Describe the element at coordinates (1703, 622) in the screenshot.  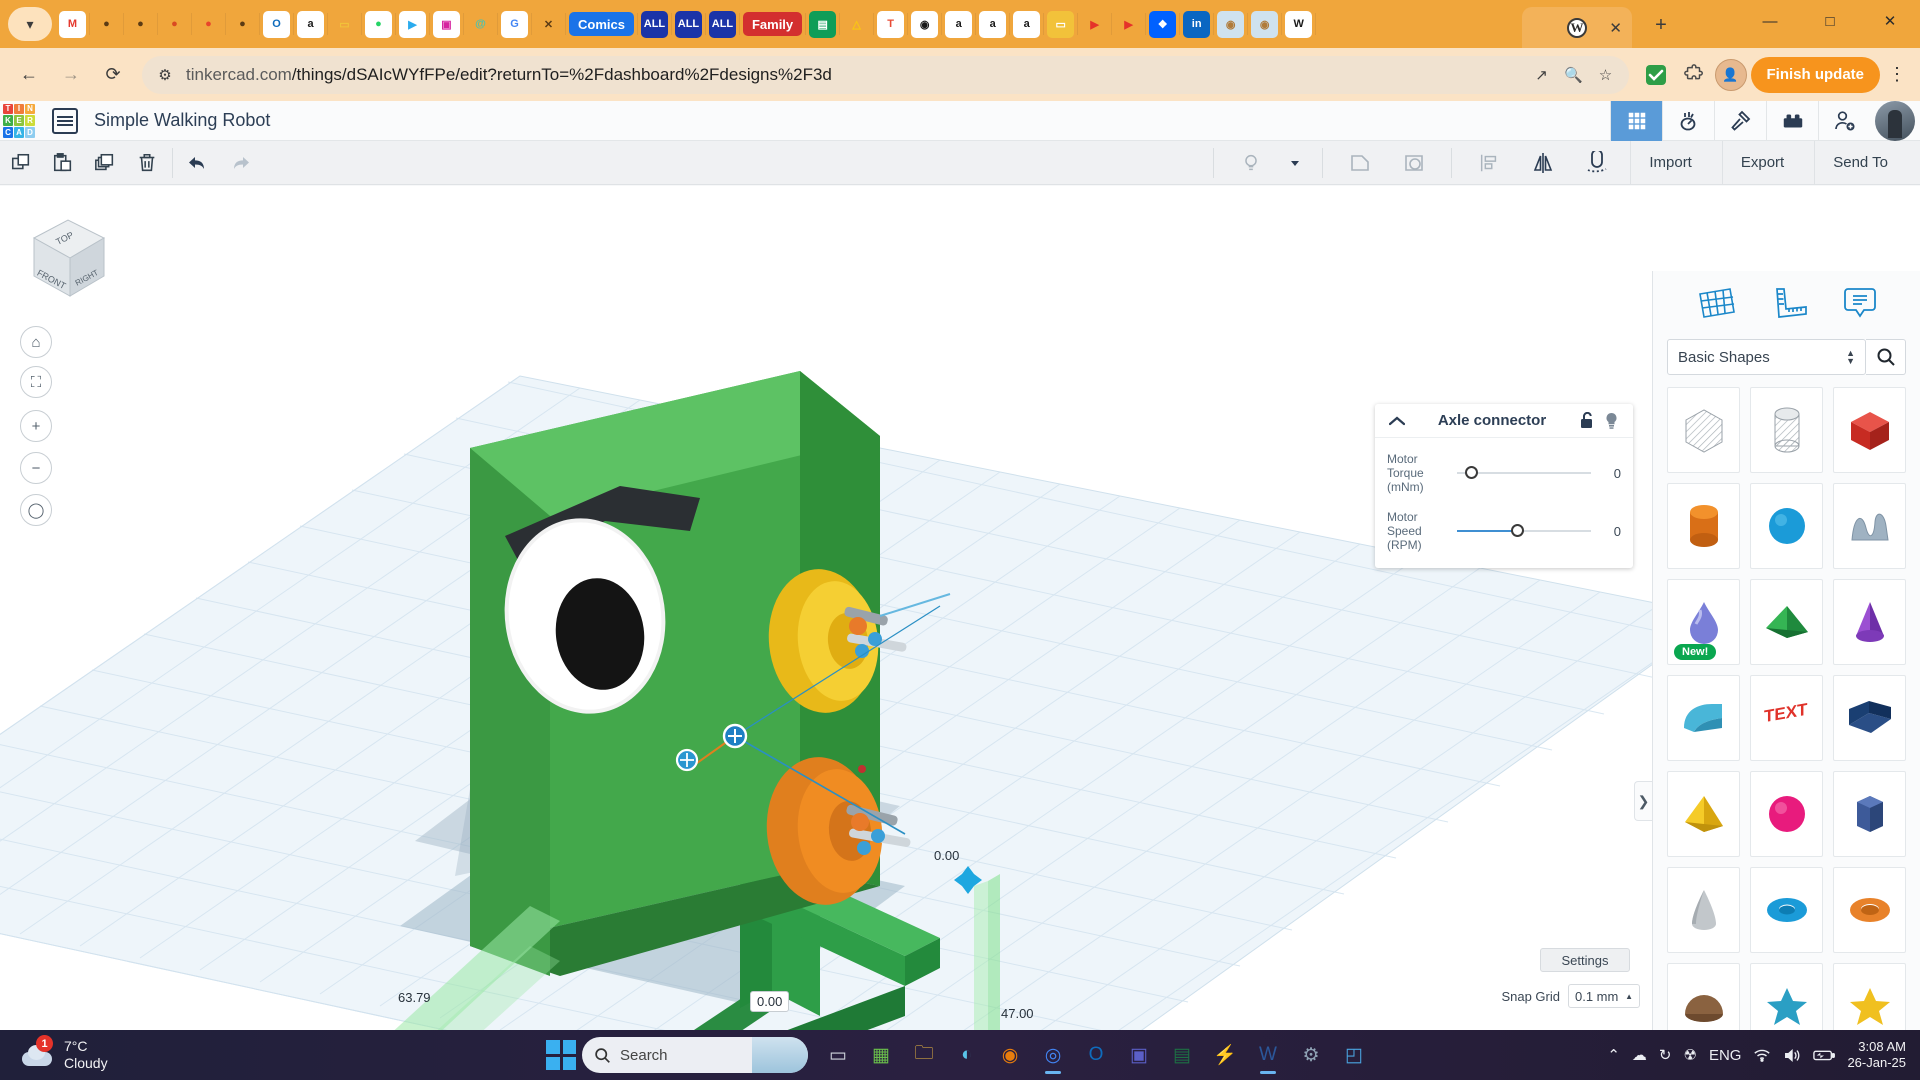
I see `shape-paraboloid: New!` at that location.